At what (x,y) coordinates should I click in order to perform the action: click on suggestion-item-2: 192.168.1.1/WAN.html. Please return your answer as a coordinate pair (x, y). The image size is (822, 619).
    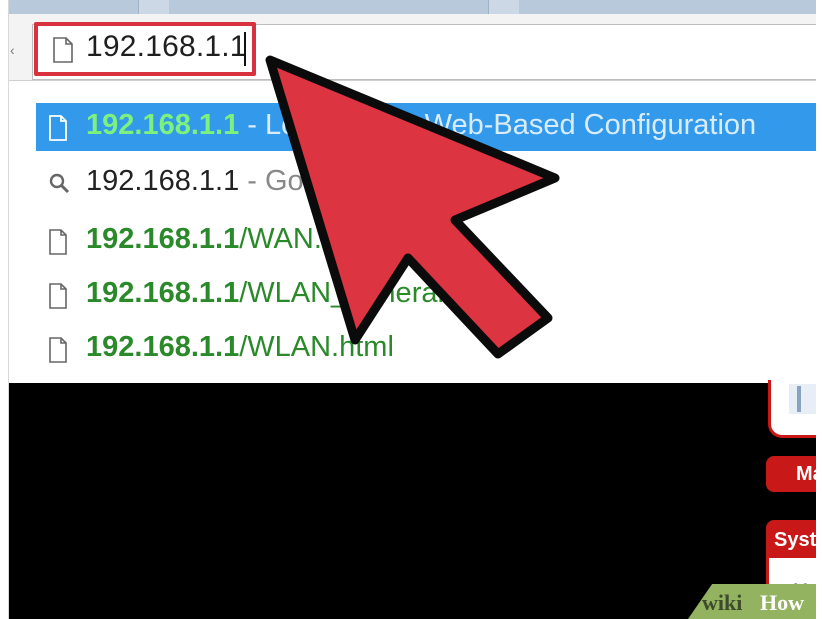
    Looking at the image, I should click on (429, 241).